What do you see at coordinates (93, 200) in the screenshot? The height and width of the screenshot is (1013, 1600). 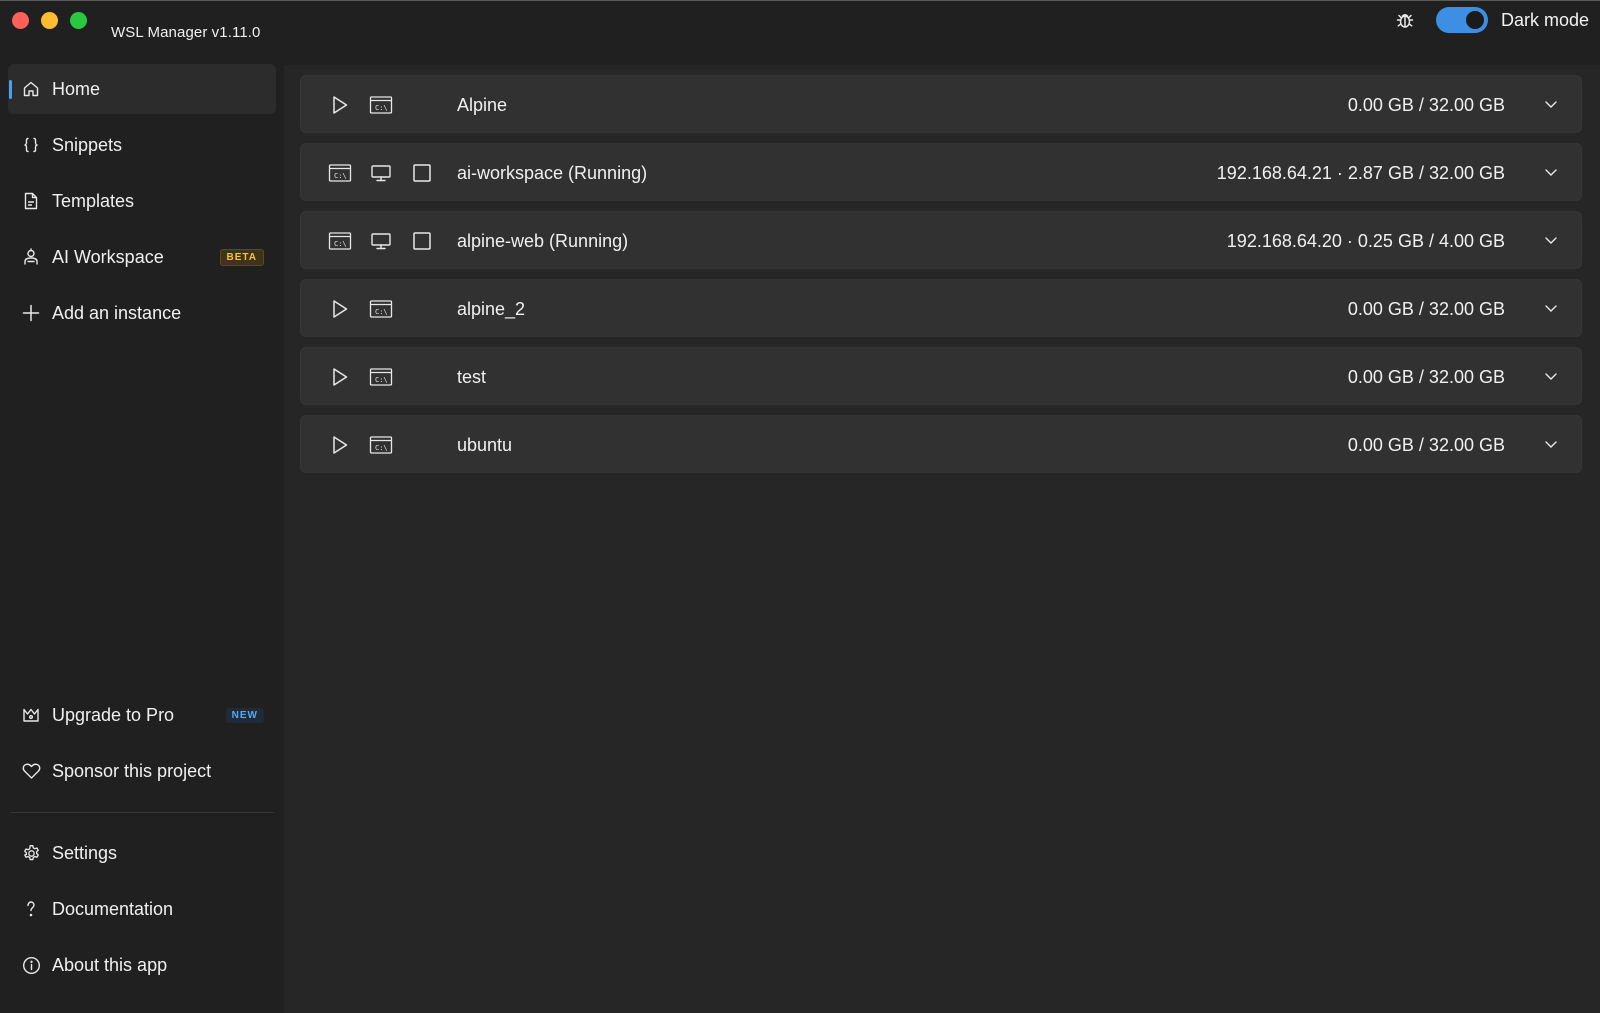 I see `sidebar-item-label: Templates` at bounding box center [93, 200].